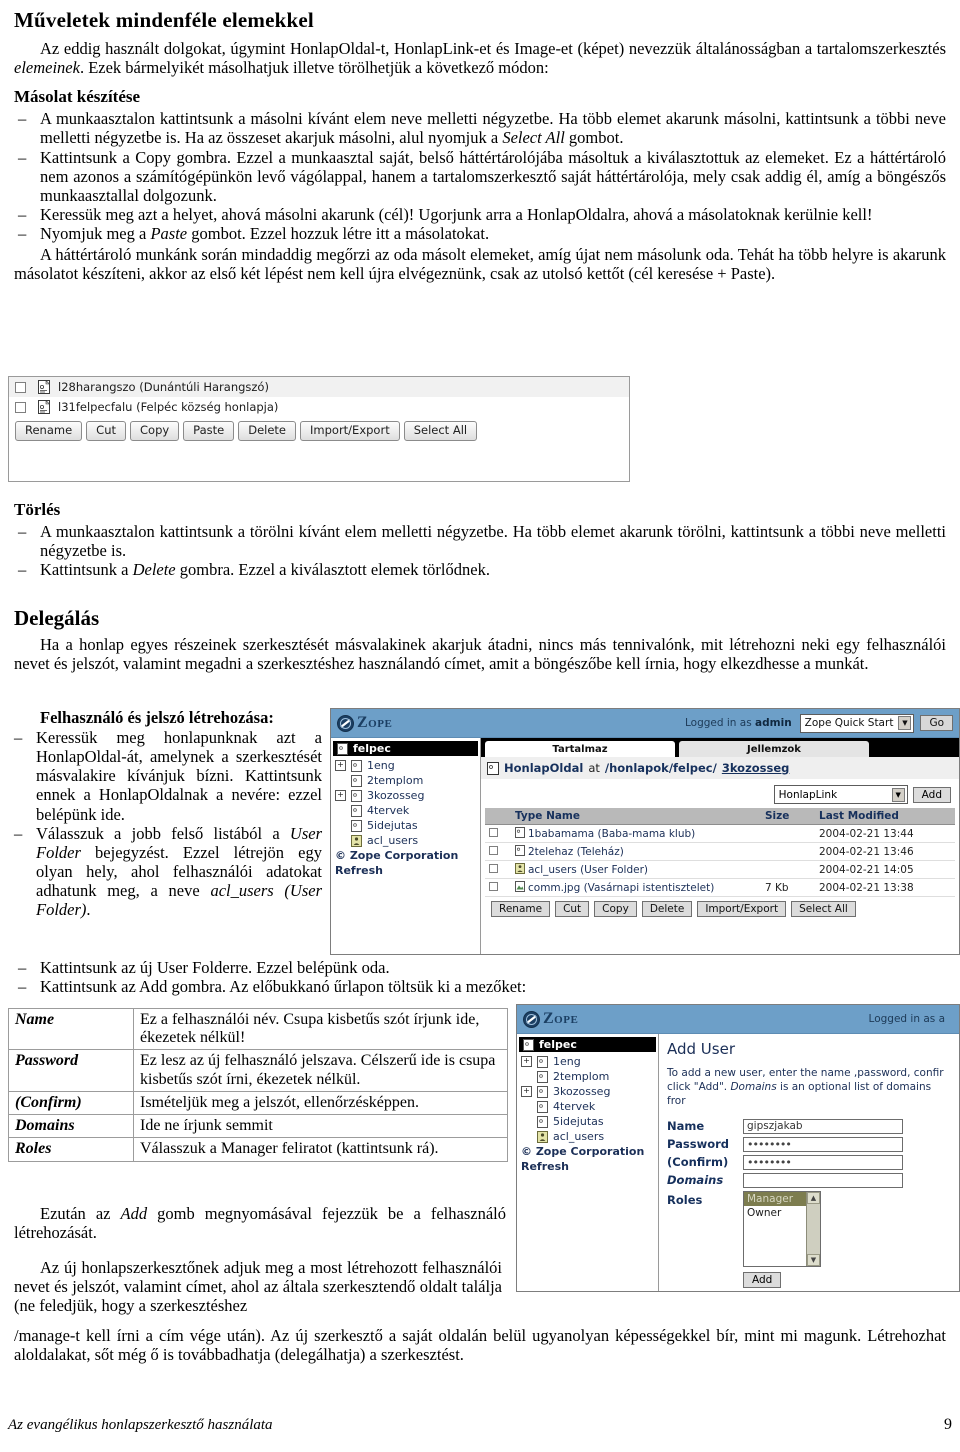  I want to click on th-last-modified: Last Modified, so click(885, 816).